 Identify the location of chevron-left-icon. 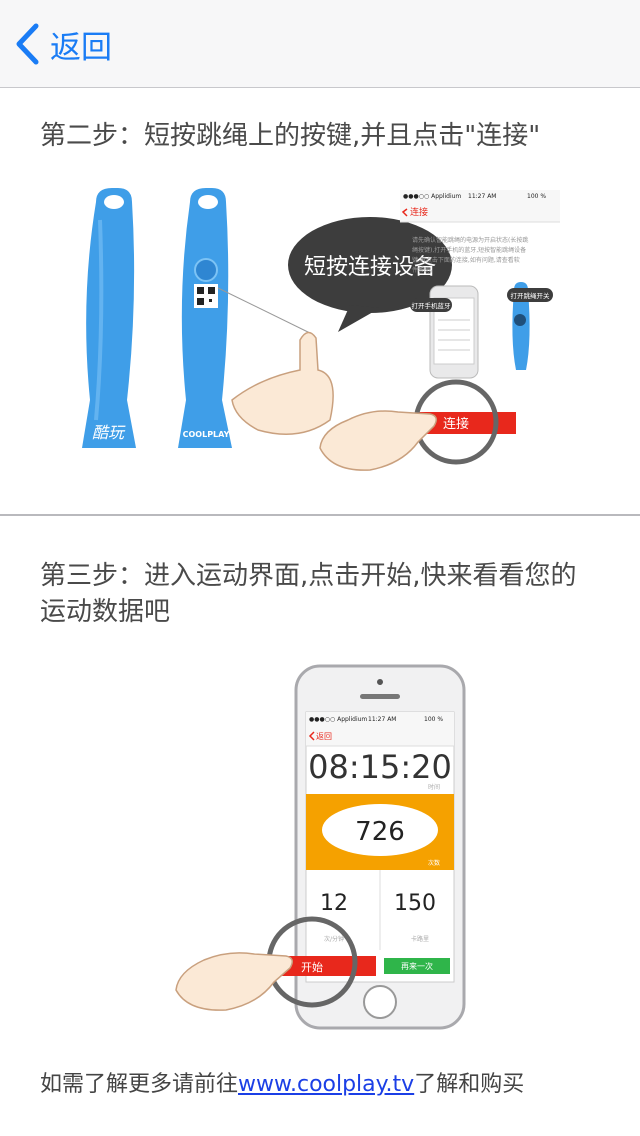
(27, 44).